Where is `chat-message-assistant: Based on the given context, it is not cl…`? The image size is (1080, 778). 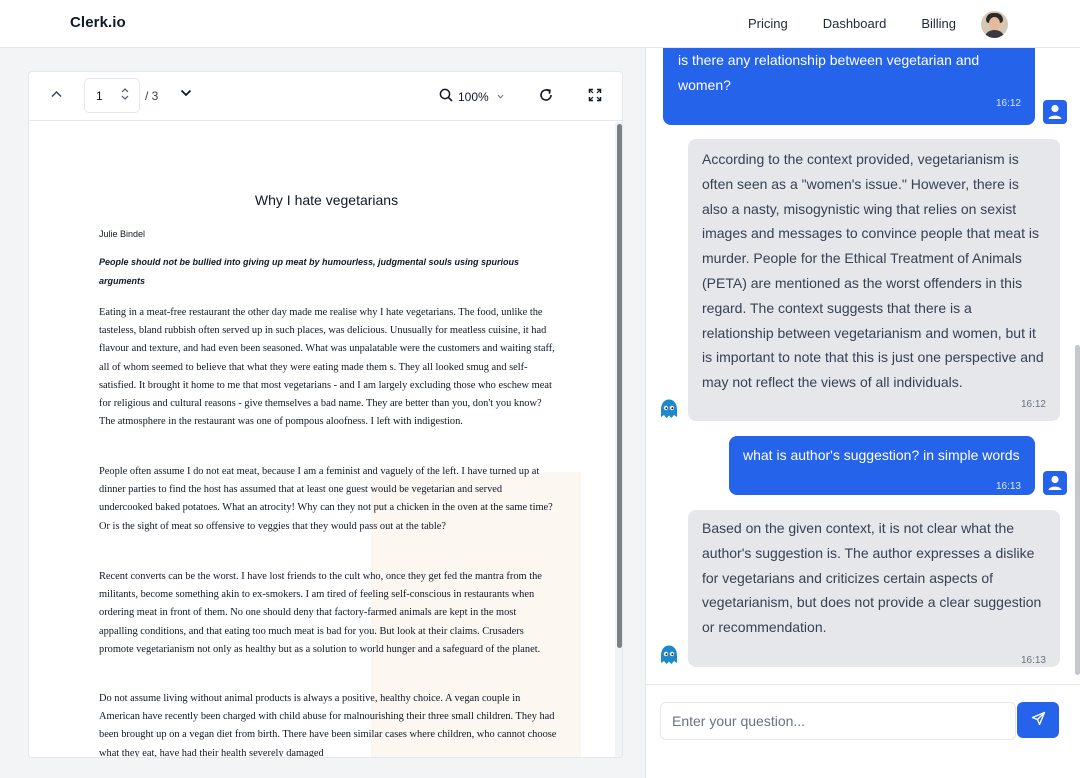 chat-message-assistant: Based on the given context, it is not cl… is located at coordinates (874, 588).